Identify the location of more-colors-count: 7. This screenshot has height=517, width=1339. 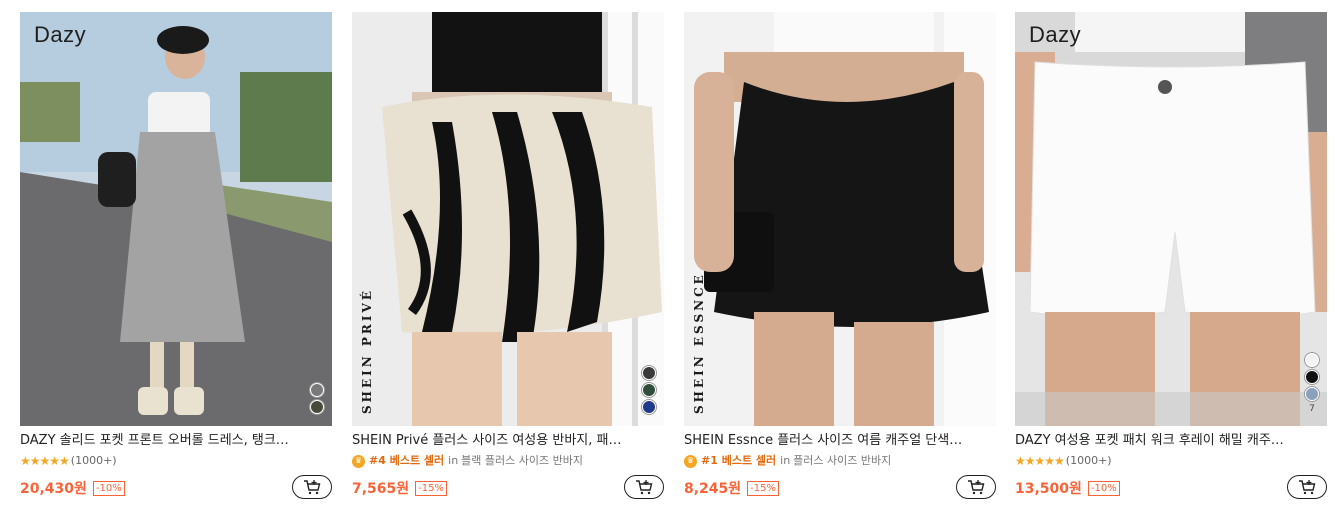
(1312, 409).